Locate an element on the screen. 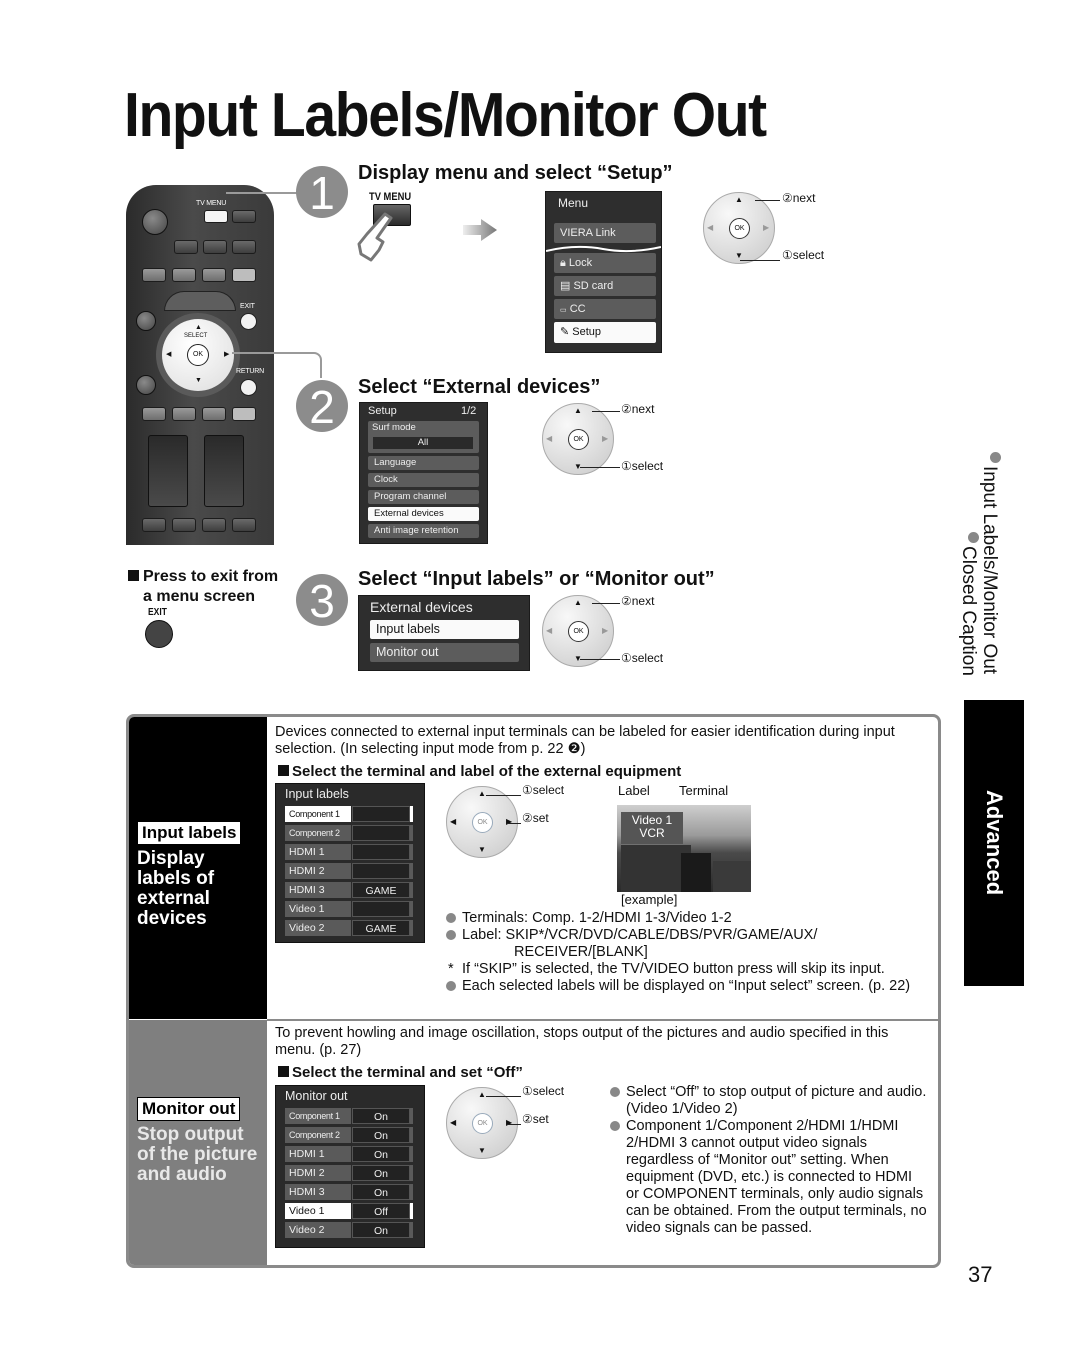  select-dpad: ▲ ▼ ◀ ▶ SELECT OK is located at coordinates (198, 355).